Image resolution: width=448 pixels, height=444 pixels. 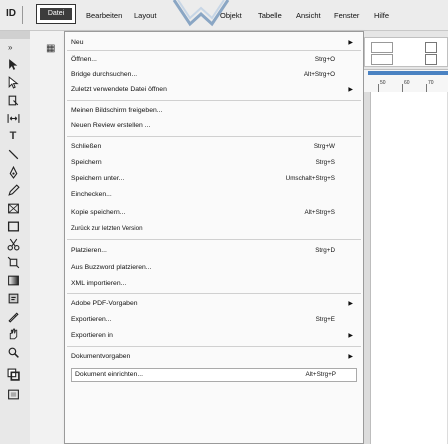 What do you see at coordinates (213, 43) in the screenshot?
I see `menu-item-neu: Neu ▶` at bounding box center [213, 43].